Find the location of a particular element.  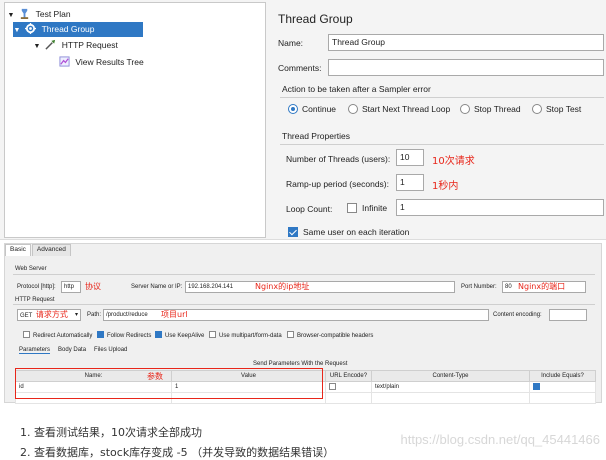

port-annotation: Nginx的端口 is located at coordinates (542, 286).